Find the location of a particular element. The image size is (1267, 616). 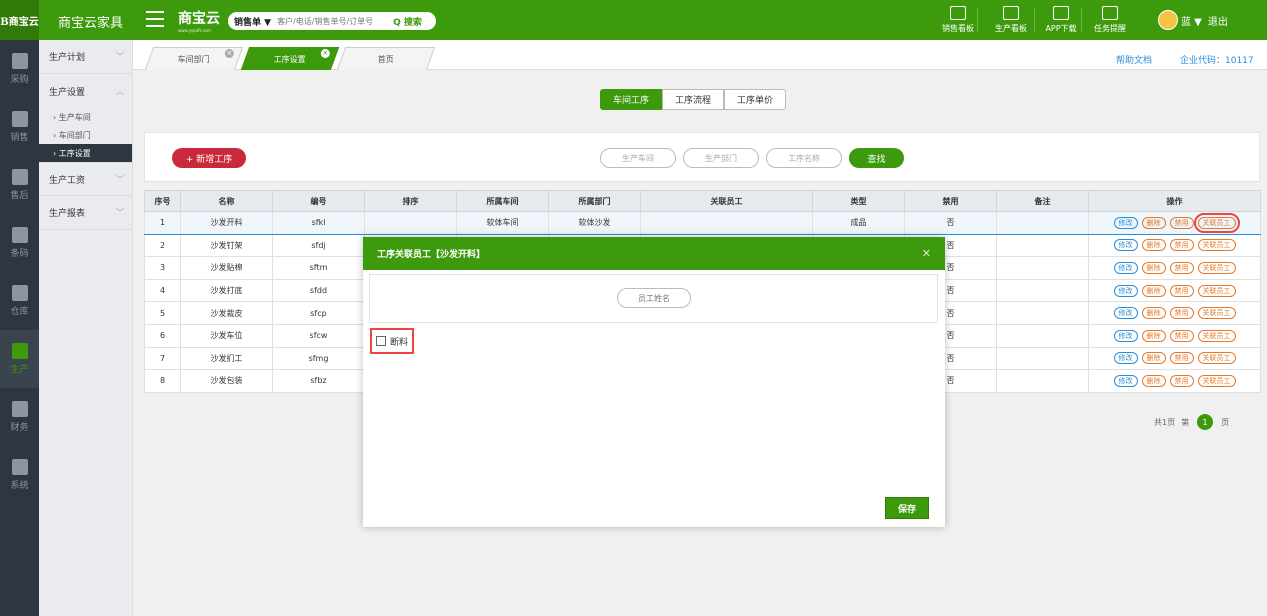

sidebar-group-plan: 生产计划 ﹀ is located at coordinates (85, 57).